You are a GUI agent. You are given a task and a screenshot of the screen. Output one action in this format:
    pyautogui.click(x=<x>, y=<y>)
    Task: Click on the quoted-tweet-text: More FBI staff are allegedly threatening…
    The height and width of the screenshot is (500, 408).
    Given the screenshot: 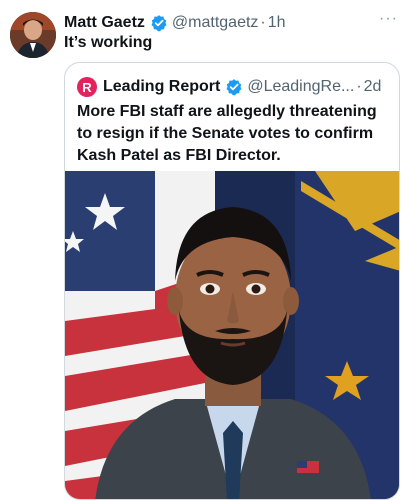 What is the action you would take?
    pyautogui.click(x=227, y=133)
    